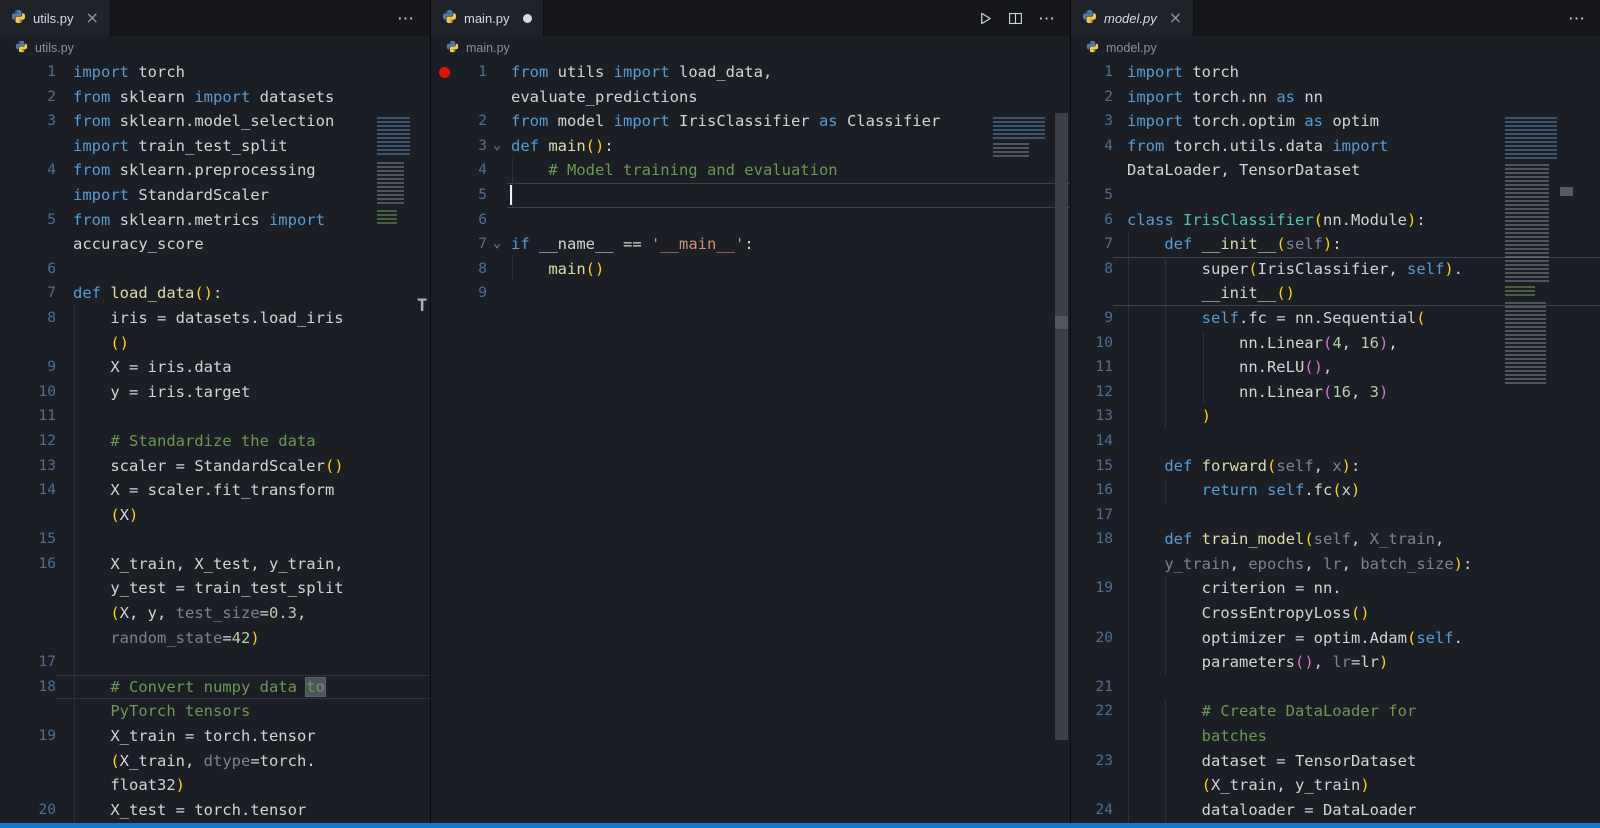 This screenshot has height=828, width=1600. What do you see at coordinates (1061, 426) in the screenshot?
I see `vertical-scrollbar` at bounding box center [1061, 426].